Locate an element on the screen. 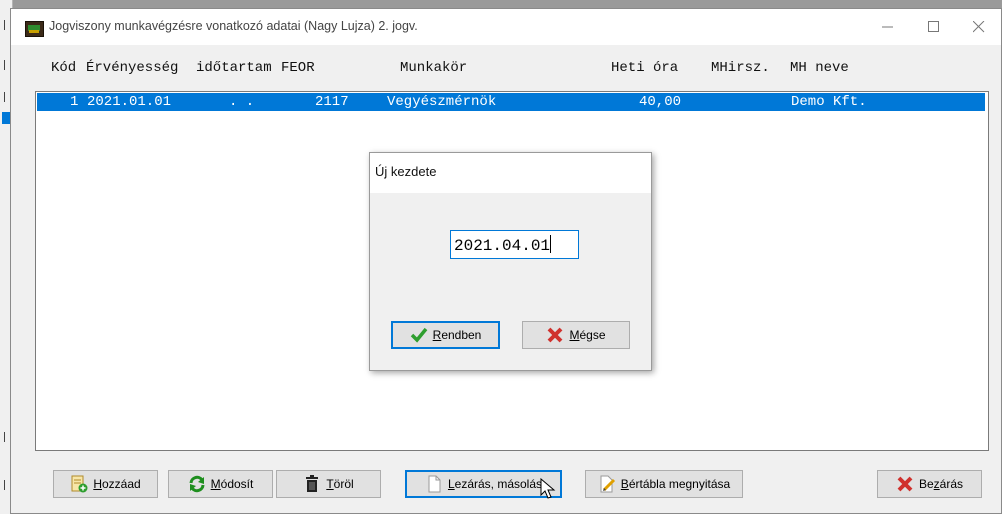  open-pay-table-button: Bértábla megnyitása is located at coordinates (664, 484).